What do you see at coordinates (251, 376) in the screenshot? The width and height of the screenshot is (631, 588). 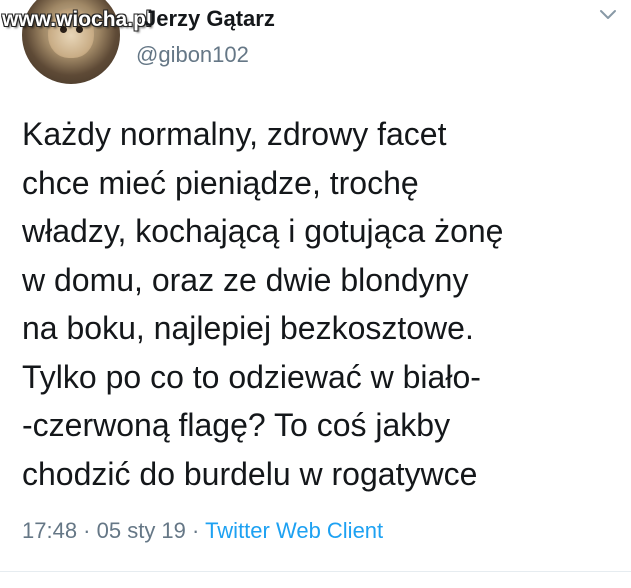 I see `tweet-line: Tylko po co to odziewać w biało-` at bounding box center [251, 376].